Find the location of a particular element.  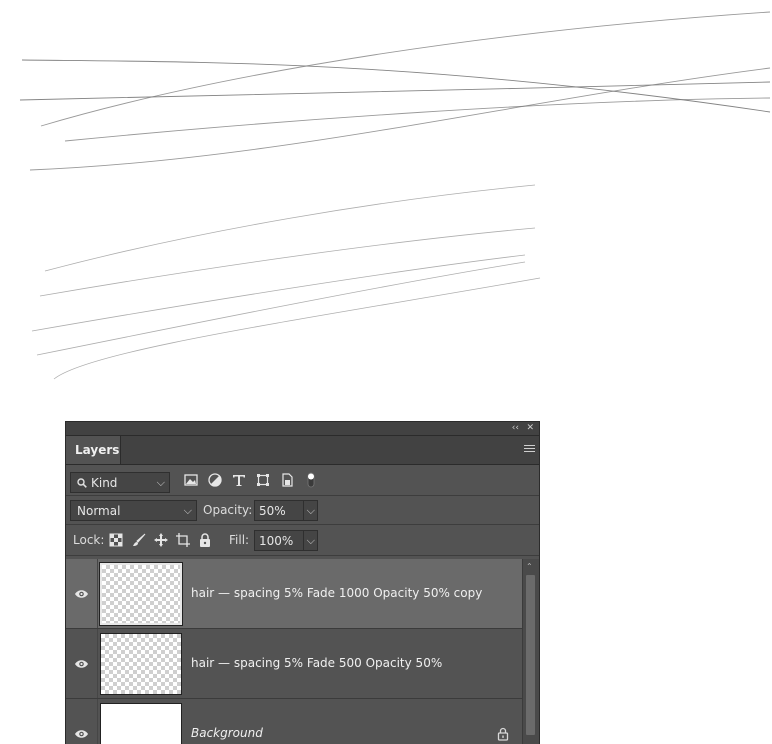

layers-scrollbar: ⌃ is located at coordinates (530, 651).